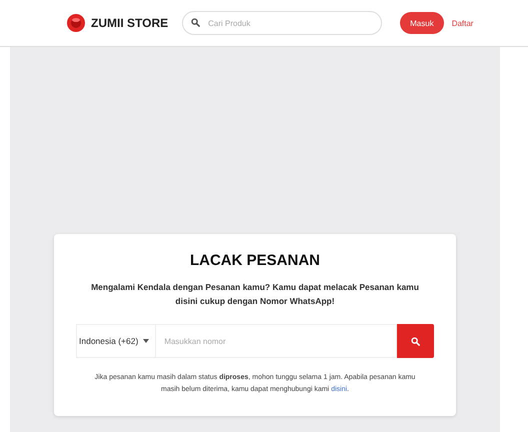 The height and width of the screenshot is (432, 528). What do you see at coordinates (463, 23) in the screenshot?
I see `register-link: Daftar` at bounding box center [463, 23].